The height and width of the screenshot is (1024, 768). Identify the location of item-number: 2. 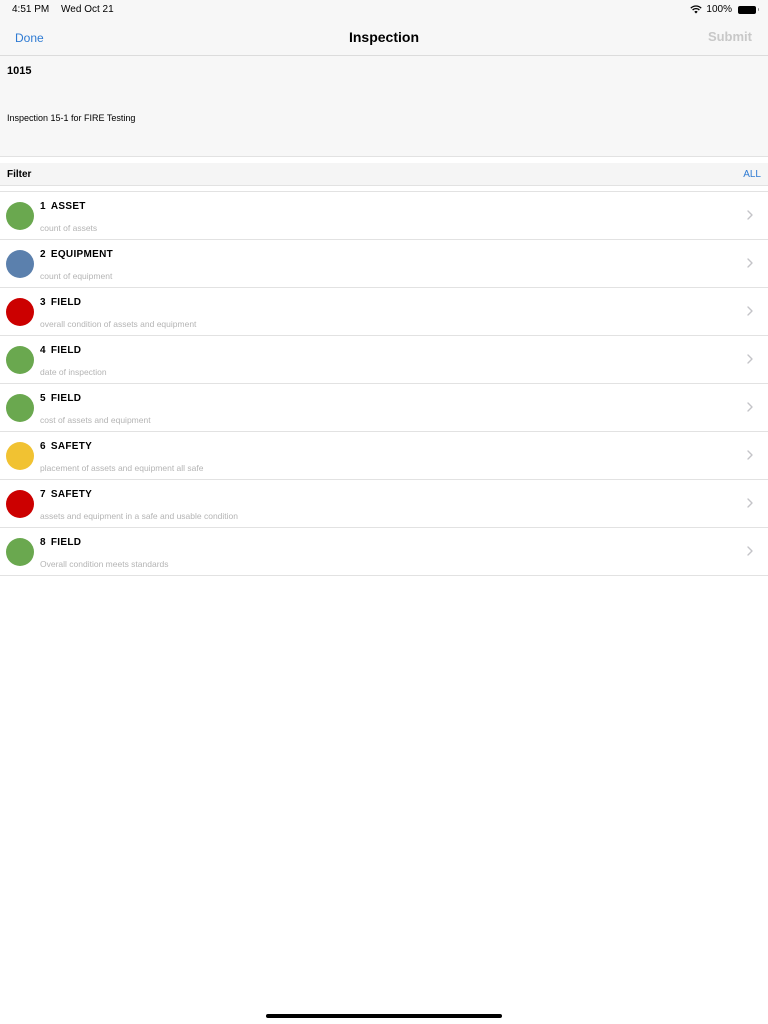
(43, 254).